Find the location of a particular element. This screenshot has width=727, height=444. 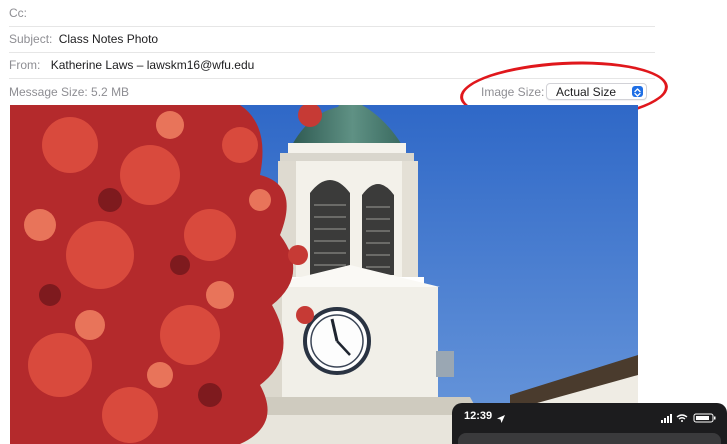

message-size-value: 5.2 MB is located at coordinates (110, 92).